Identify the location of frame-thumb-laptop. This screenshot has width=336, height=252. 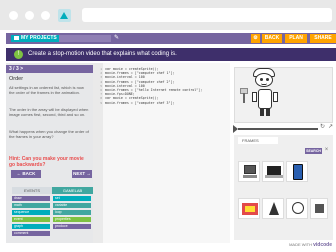
(273, 171).